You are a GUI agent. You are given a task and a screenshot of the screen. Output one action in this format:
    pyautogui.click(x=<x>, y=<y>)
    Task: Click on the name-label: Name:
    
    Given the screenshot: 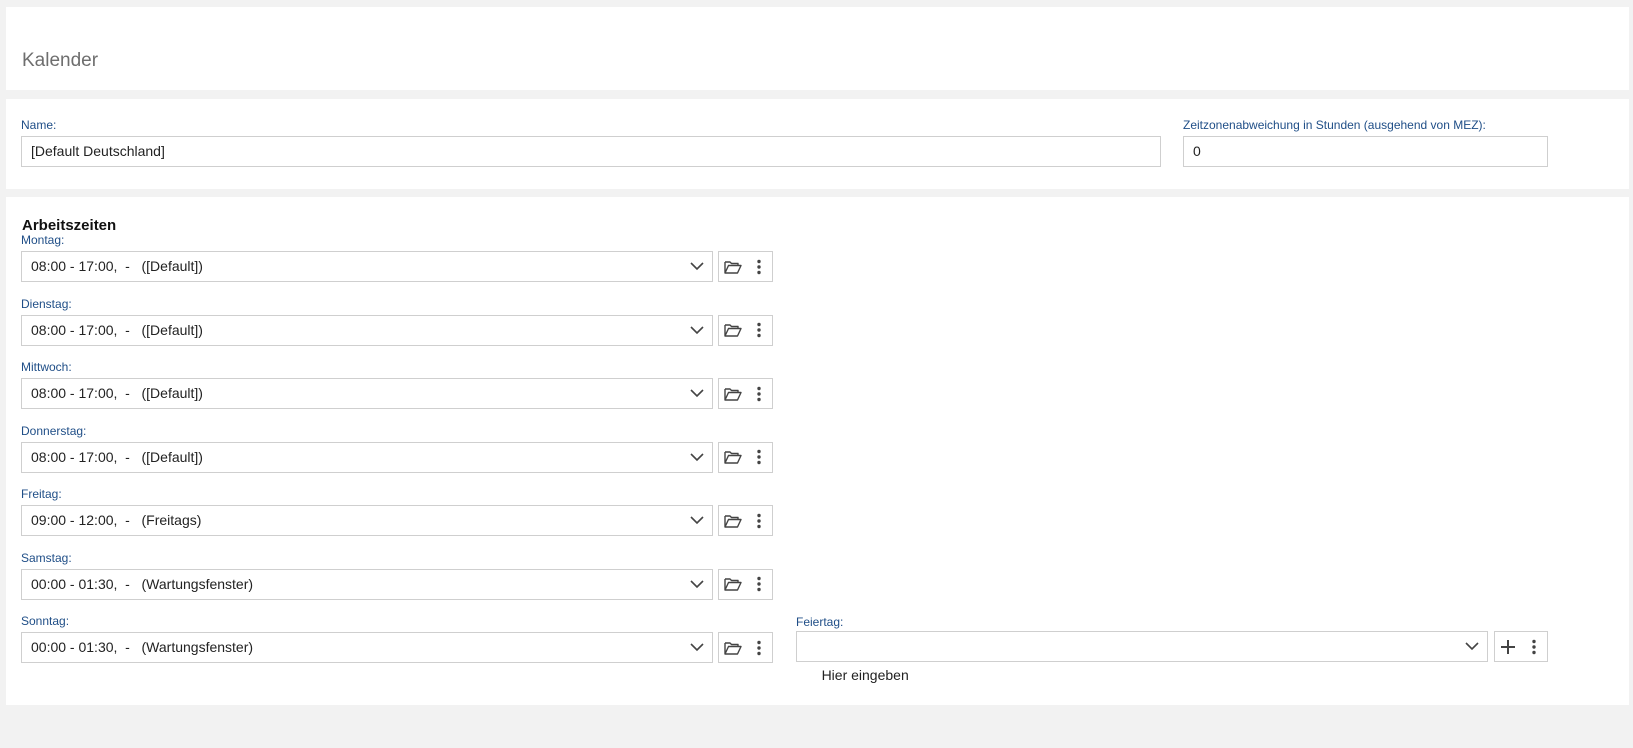 What is the action you would take?
    pyautogui.click(x=39, y=125)
    